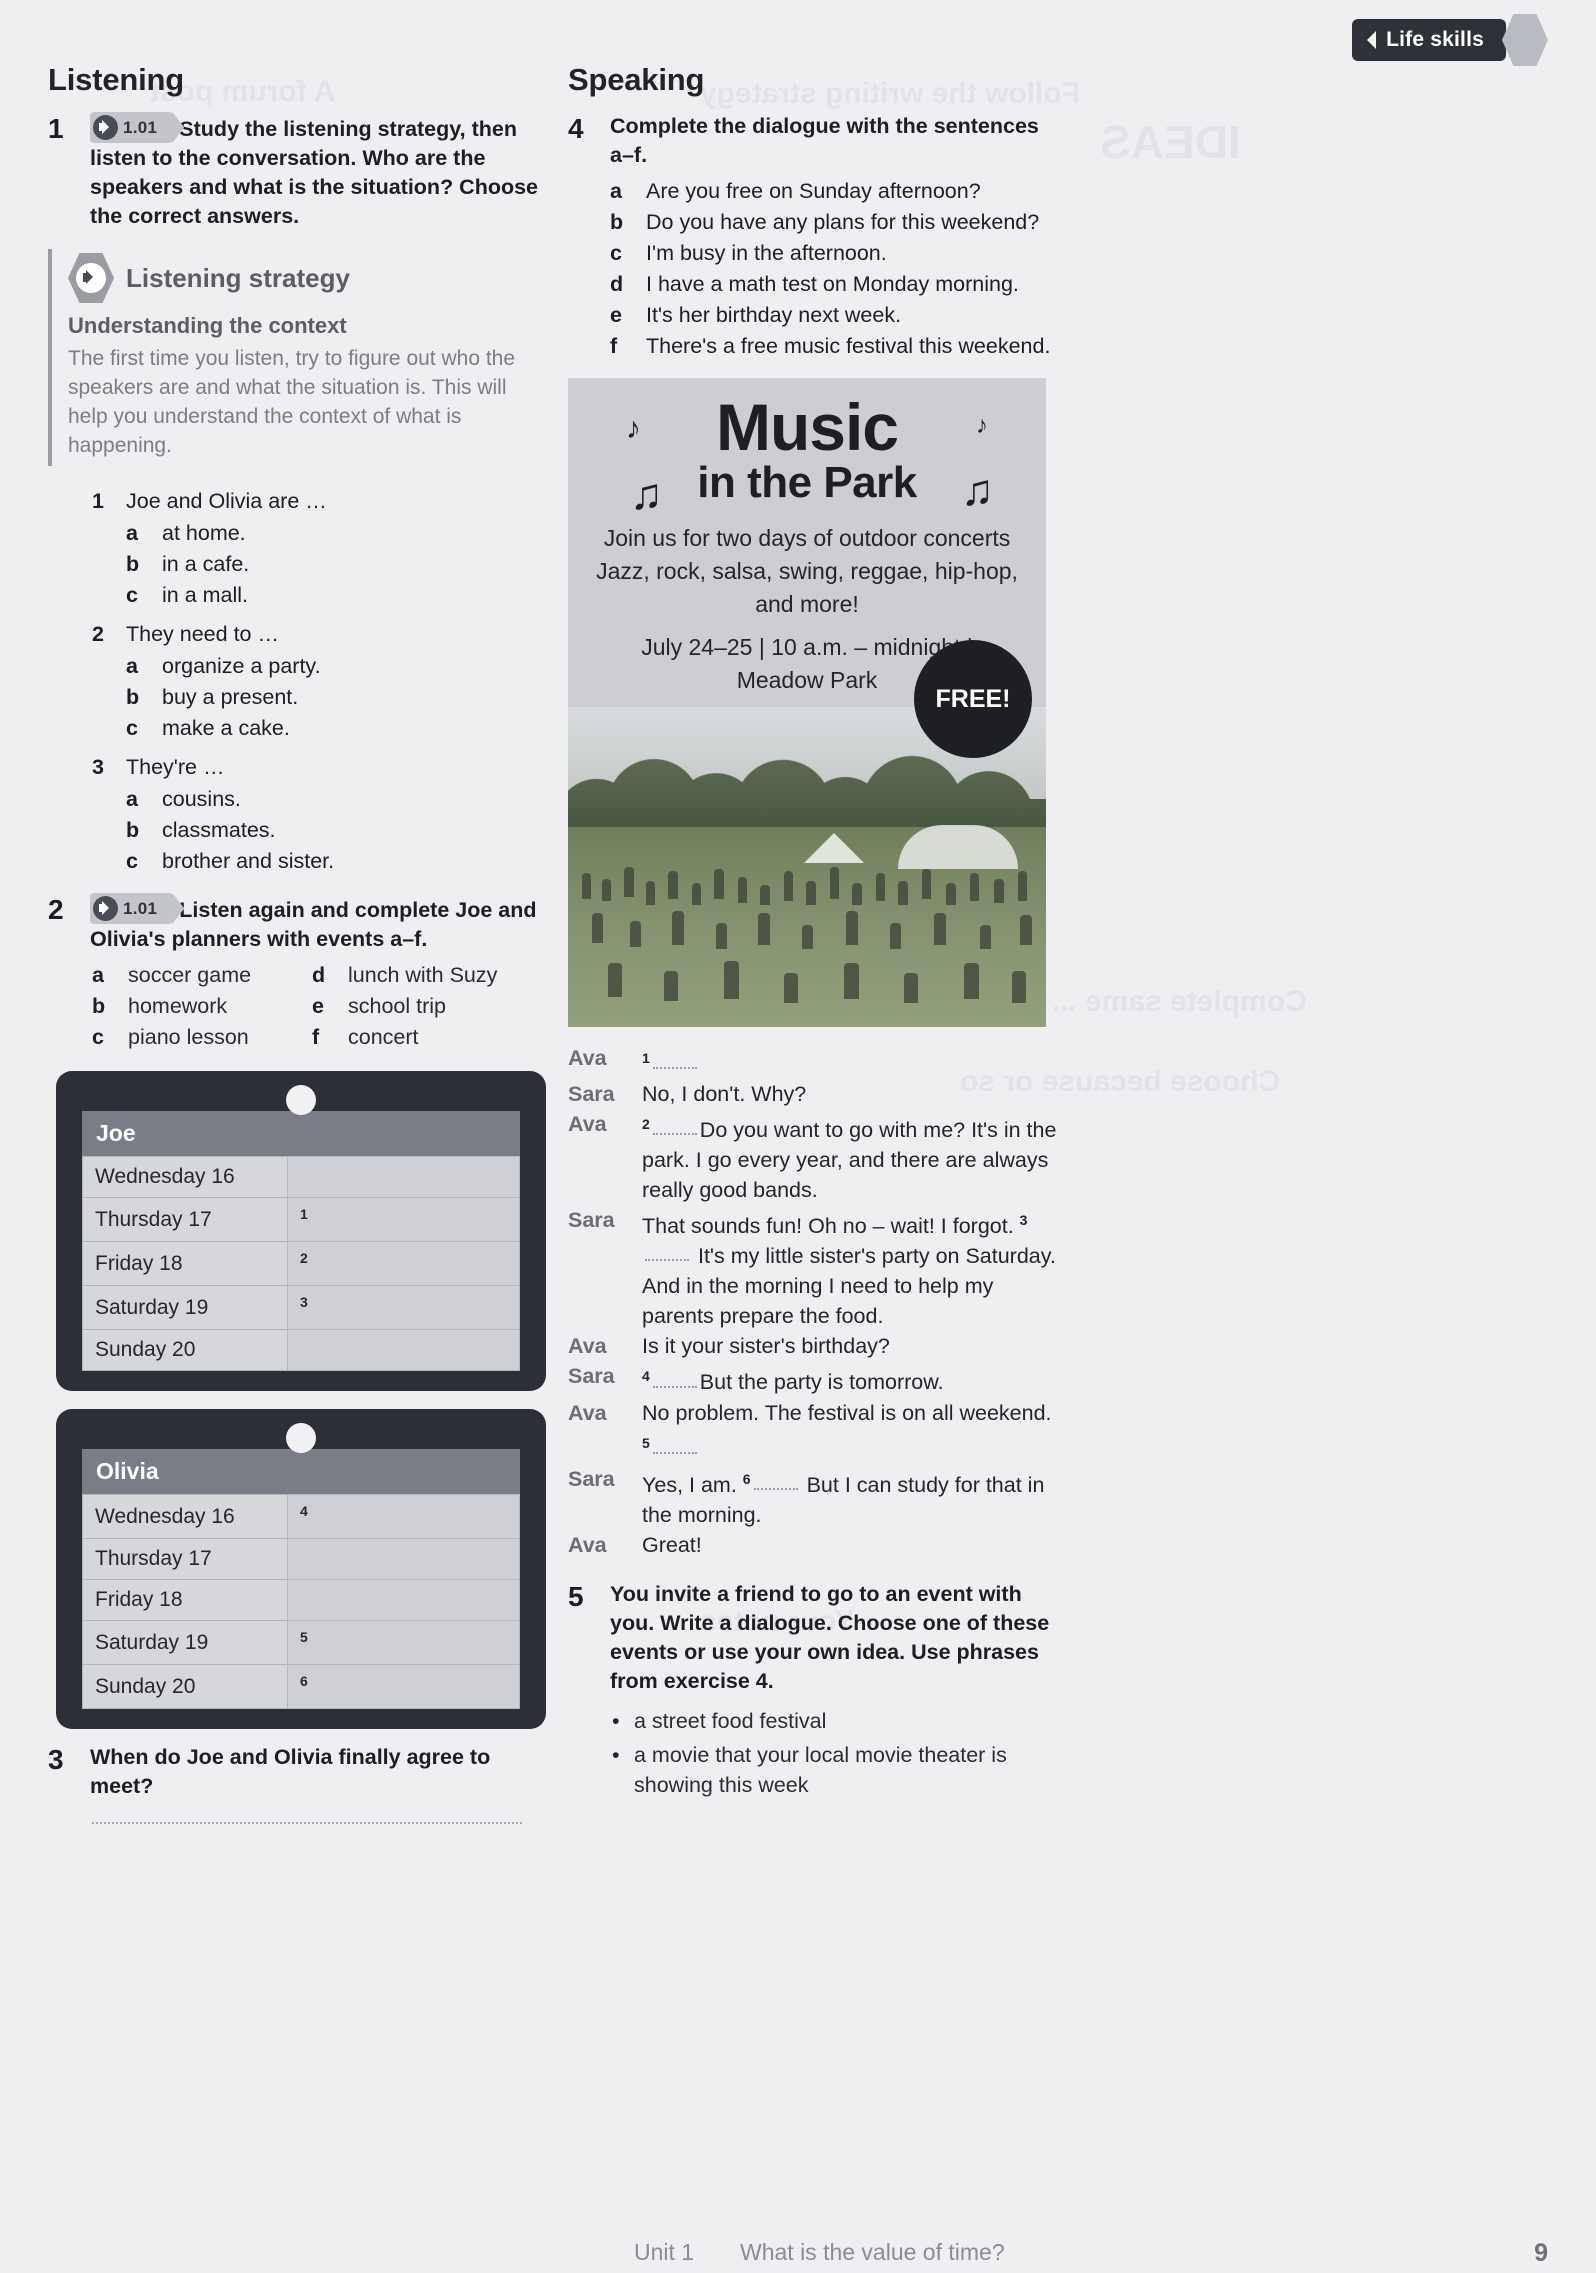 The image size is (1596, 2273). I want to click on table-row: Sunday 20 6, so click(301, 1686).